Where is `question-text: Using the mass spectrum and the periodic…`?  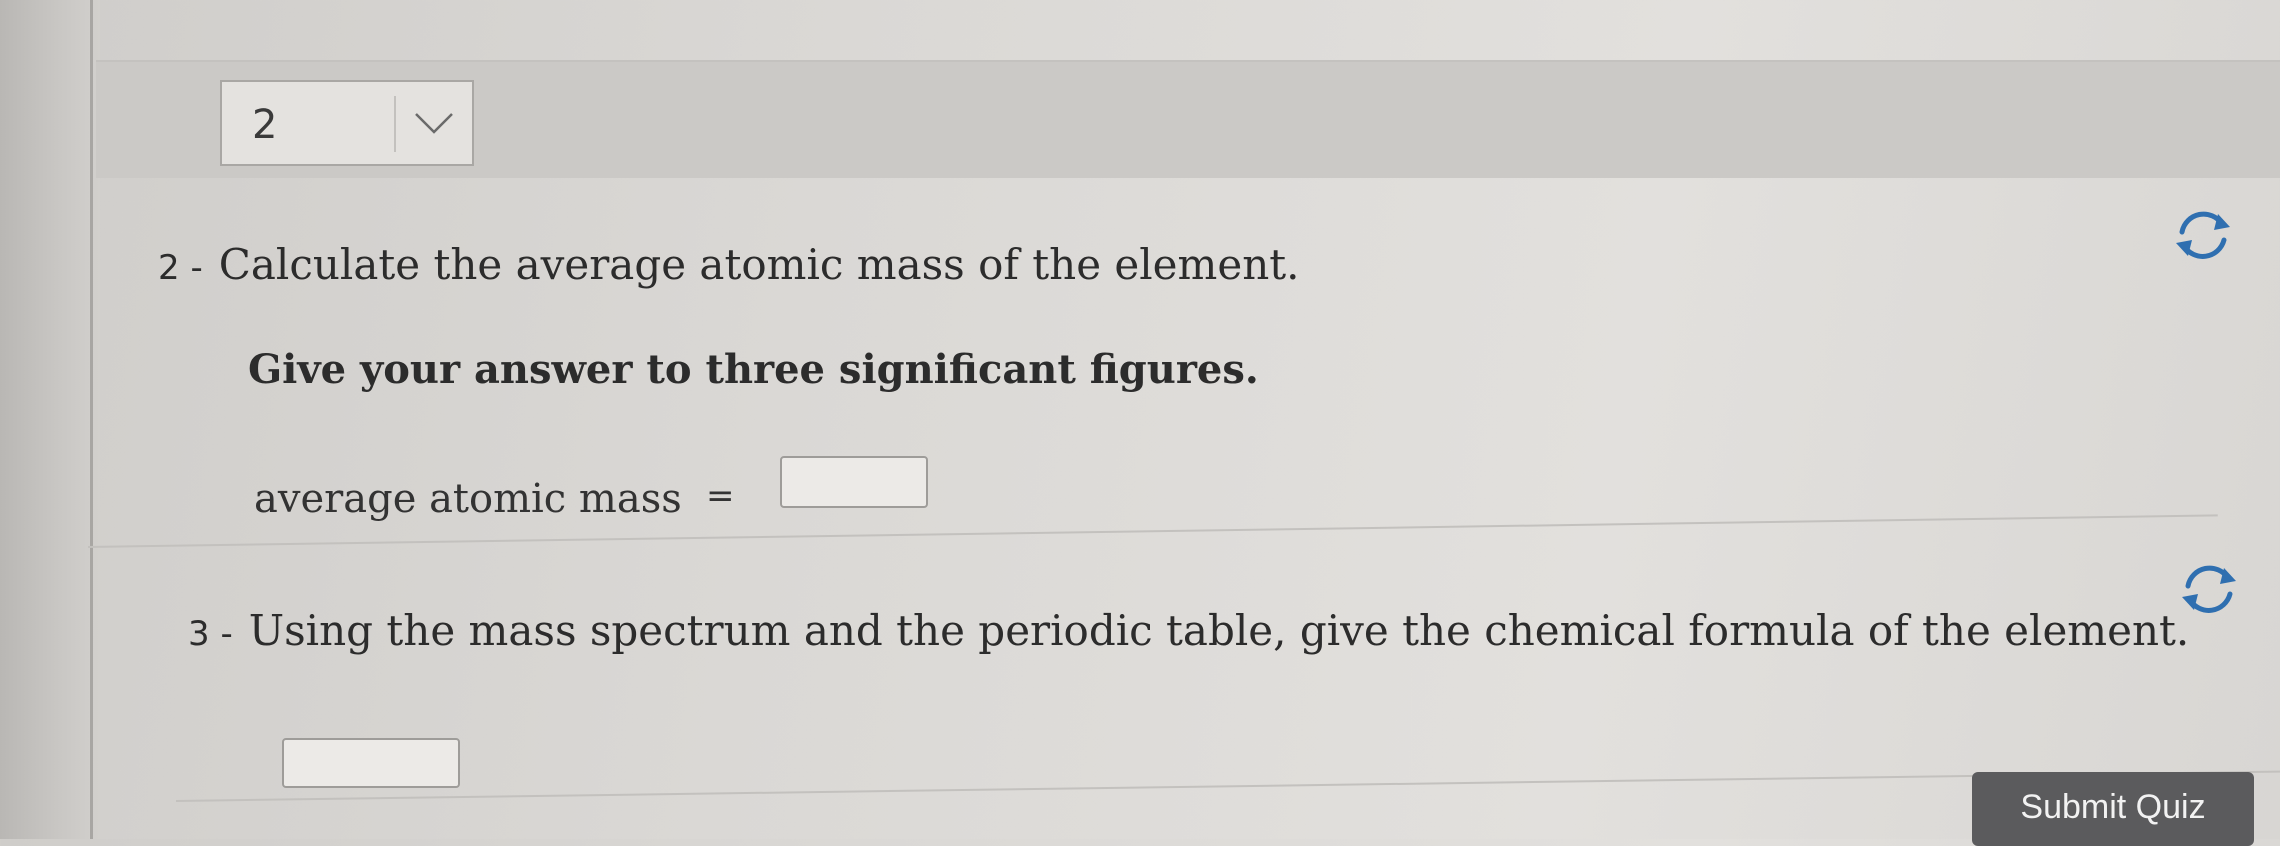
question-text: Using the mass spectrum and the periodic… is located at coordinates (1219, 630).